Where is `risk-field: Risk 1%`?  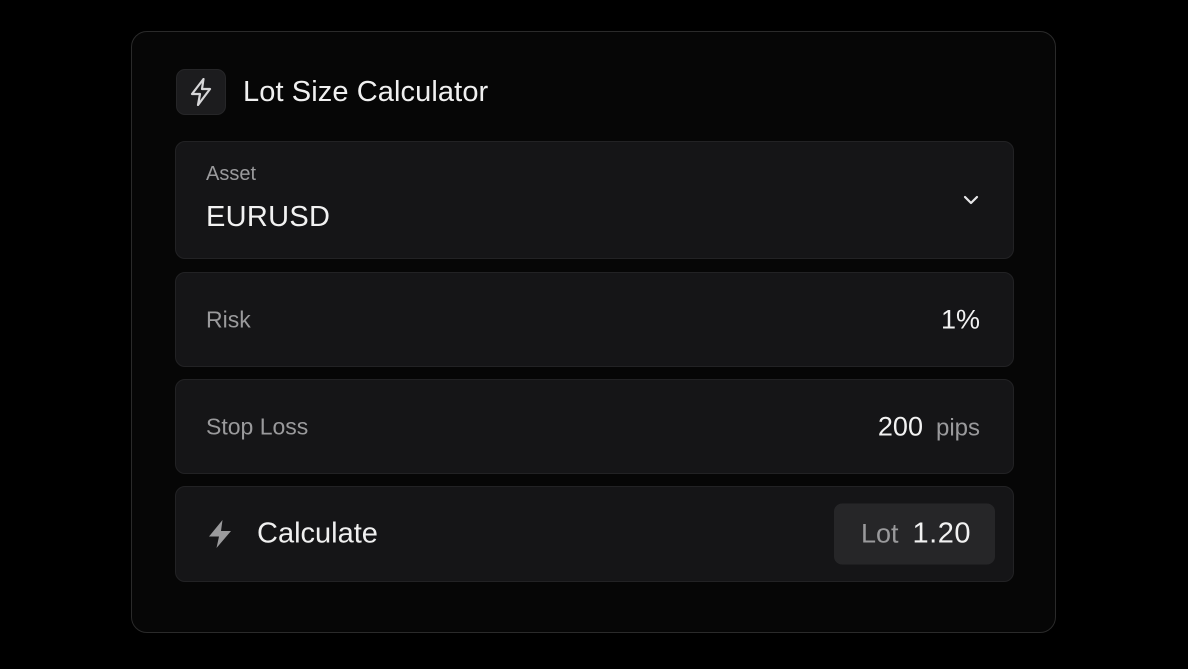 risk-field: Risk 1% is located at coordinates (594, 319).